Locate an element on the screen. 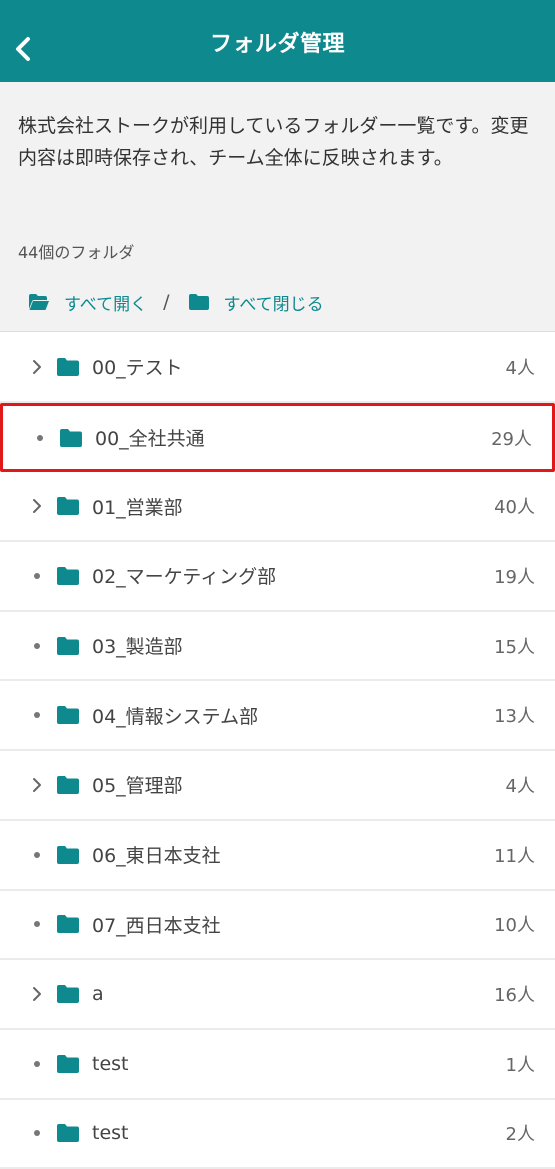 This screenshot has width=555, height=1169. folder-open-icon is located at coordinates (39, 302).